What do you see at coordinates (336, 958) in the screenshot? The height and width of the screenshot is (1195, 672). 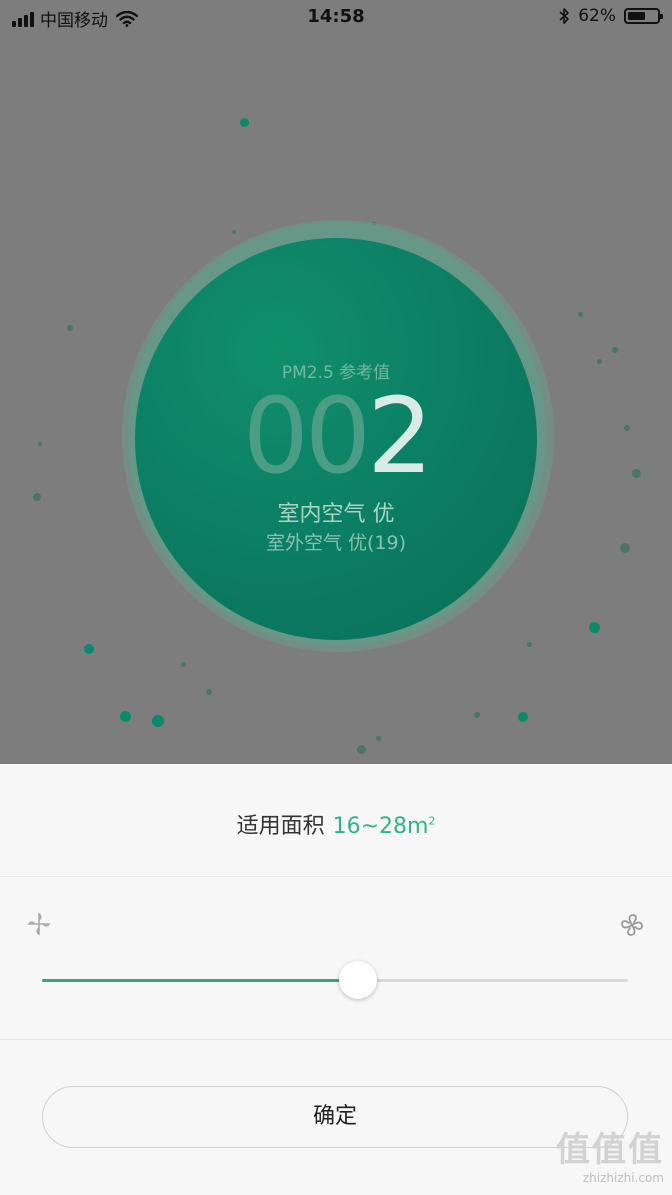 I see `fan-speed-row` at bounding box center [336, 958].